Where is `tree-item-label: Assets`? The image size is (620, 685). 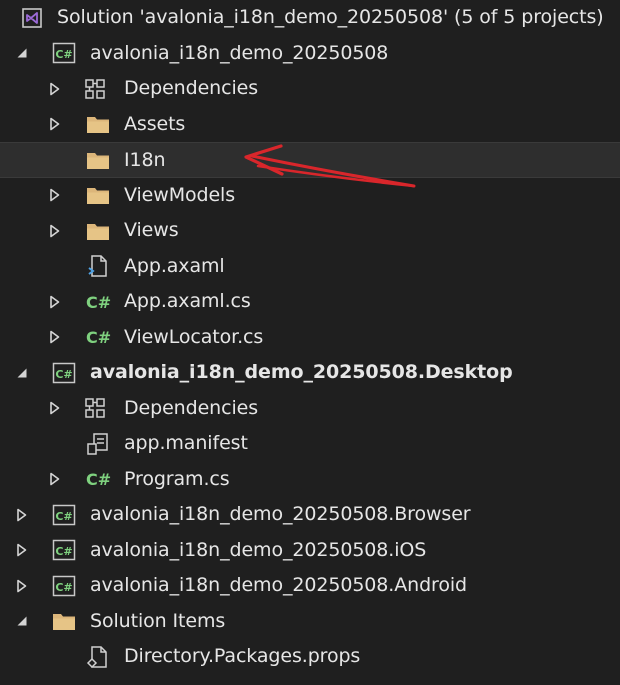
tree-item-label: Assets is located at coordinates (155, 123).